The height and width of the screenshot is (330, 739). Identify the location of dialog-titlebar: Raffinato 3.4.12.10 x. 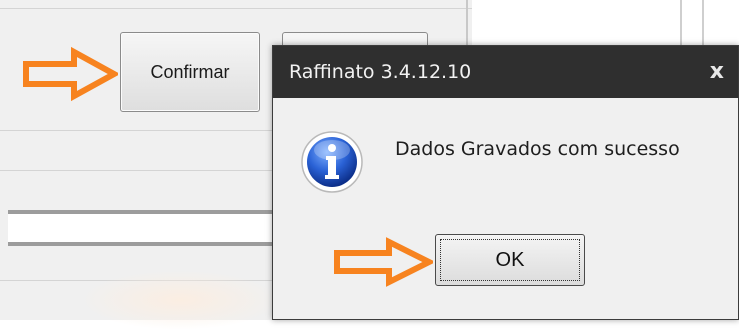
(505, 72).